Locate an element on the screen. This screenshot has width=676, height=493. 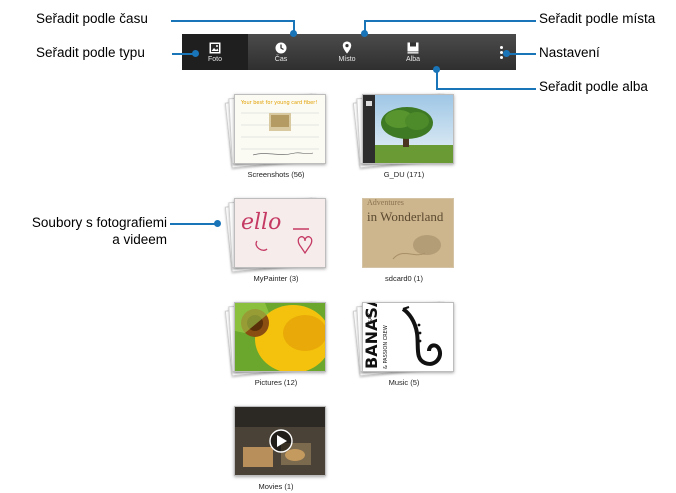
album-music: BANASAT SAX & PASSION CREW Music (5) is located at coordinates (403, 343).